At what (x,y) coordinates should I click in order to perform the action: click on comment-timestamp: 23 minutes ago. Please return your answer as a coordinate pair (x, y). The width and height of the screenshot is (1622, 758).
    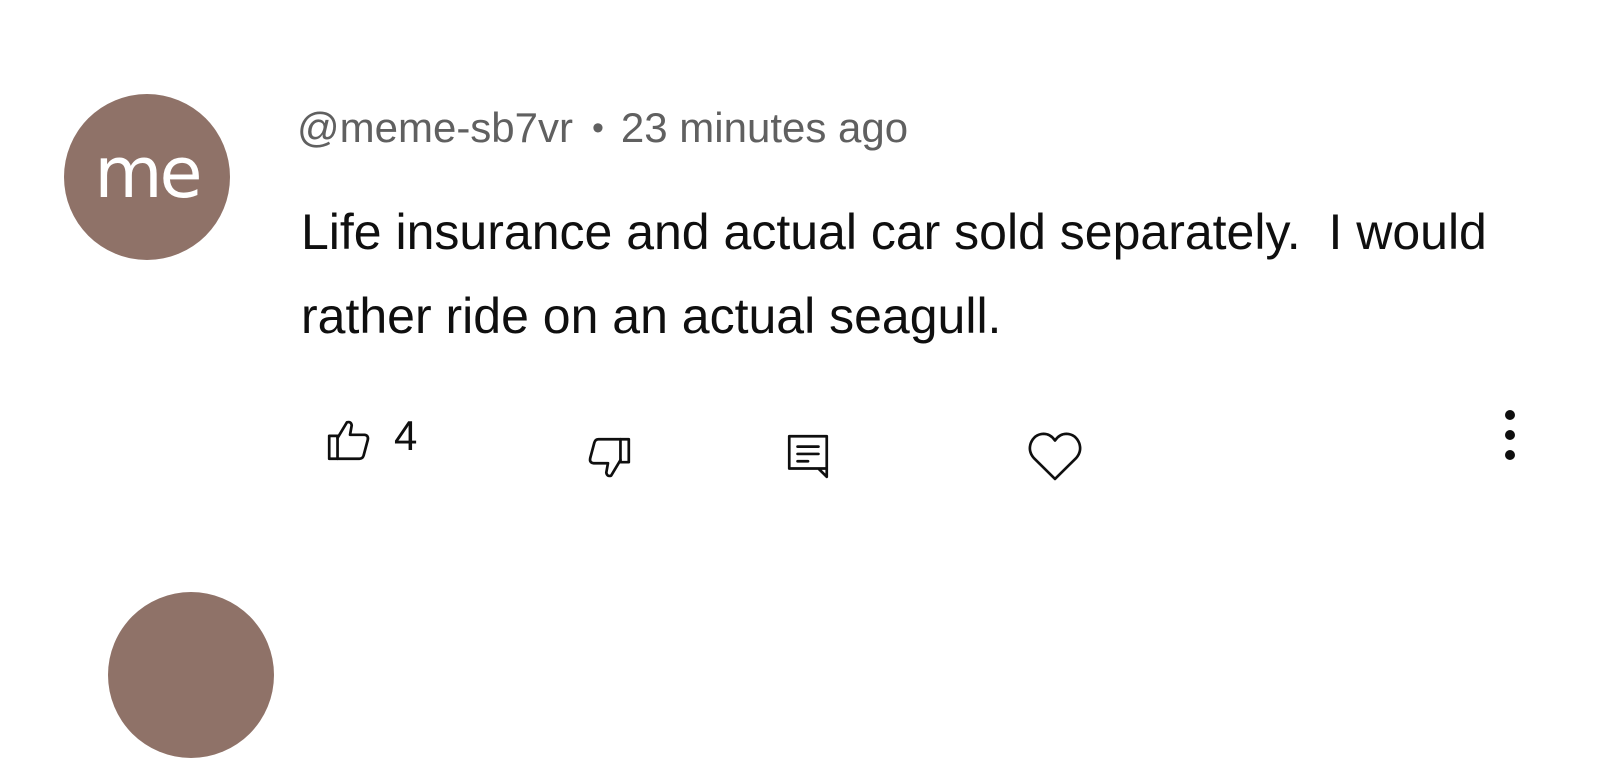
    Looking at the image, I should click on (764, 128).